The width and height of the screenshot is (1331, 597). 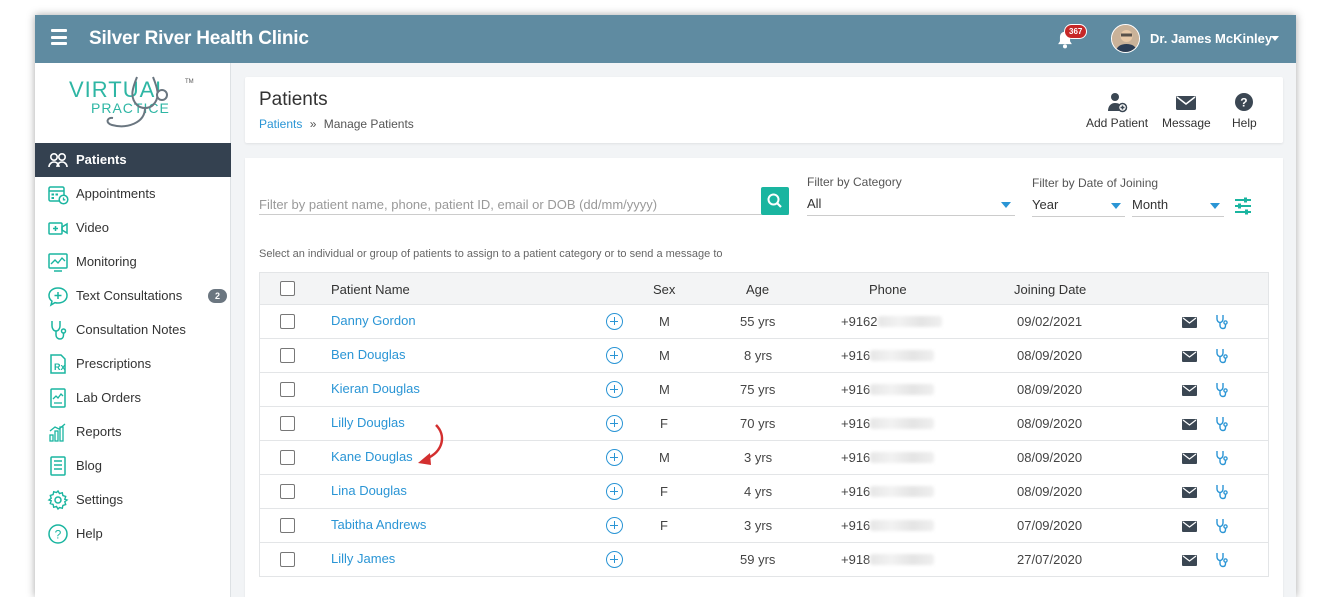 I want to click on table-row: Ben Douglas M 8 yrs +916 08/09/2020, so click(x=764, y=356).